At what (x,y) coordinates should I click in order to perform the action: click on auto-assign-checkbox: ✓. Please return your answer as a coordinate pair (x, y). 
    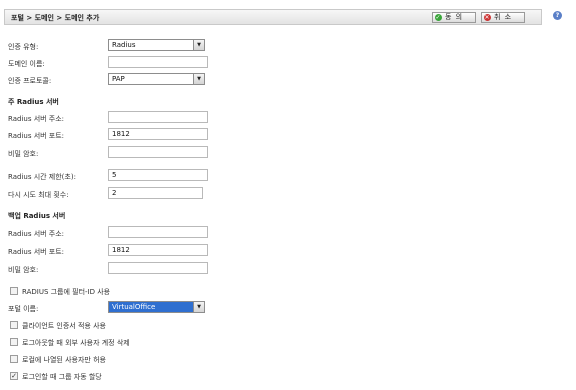
    Looking at the image, I should click on (14, 376).